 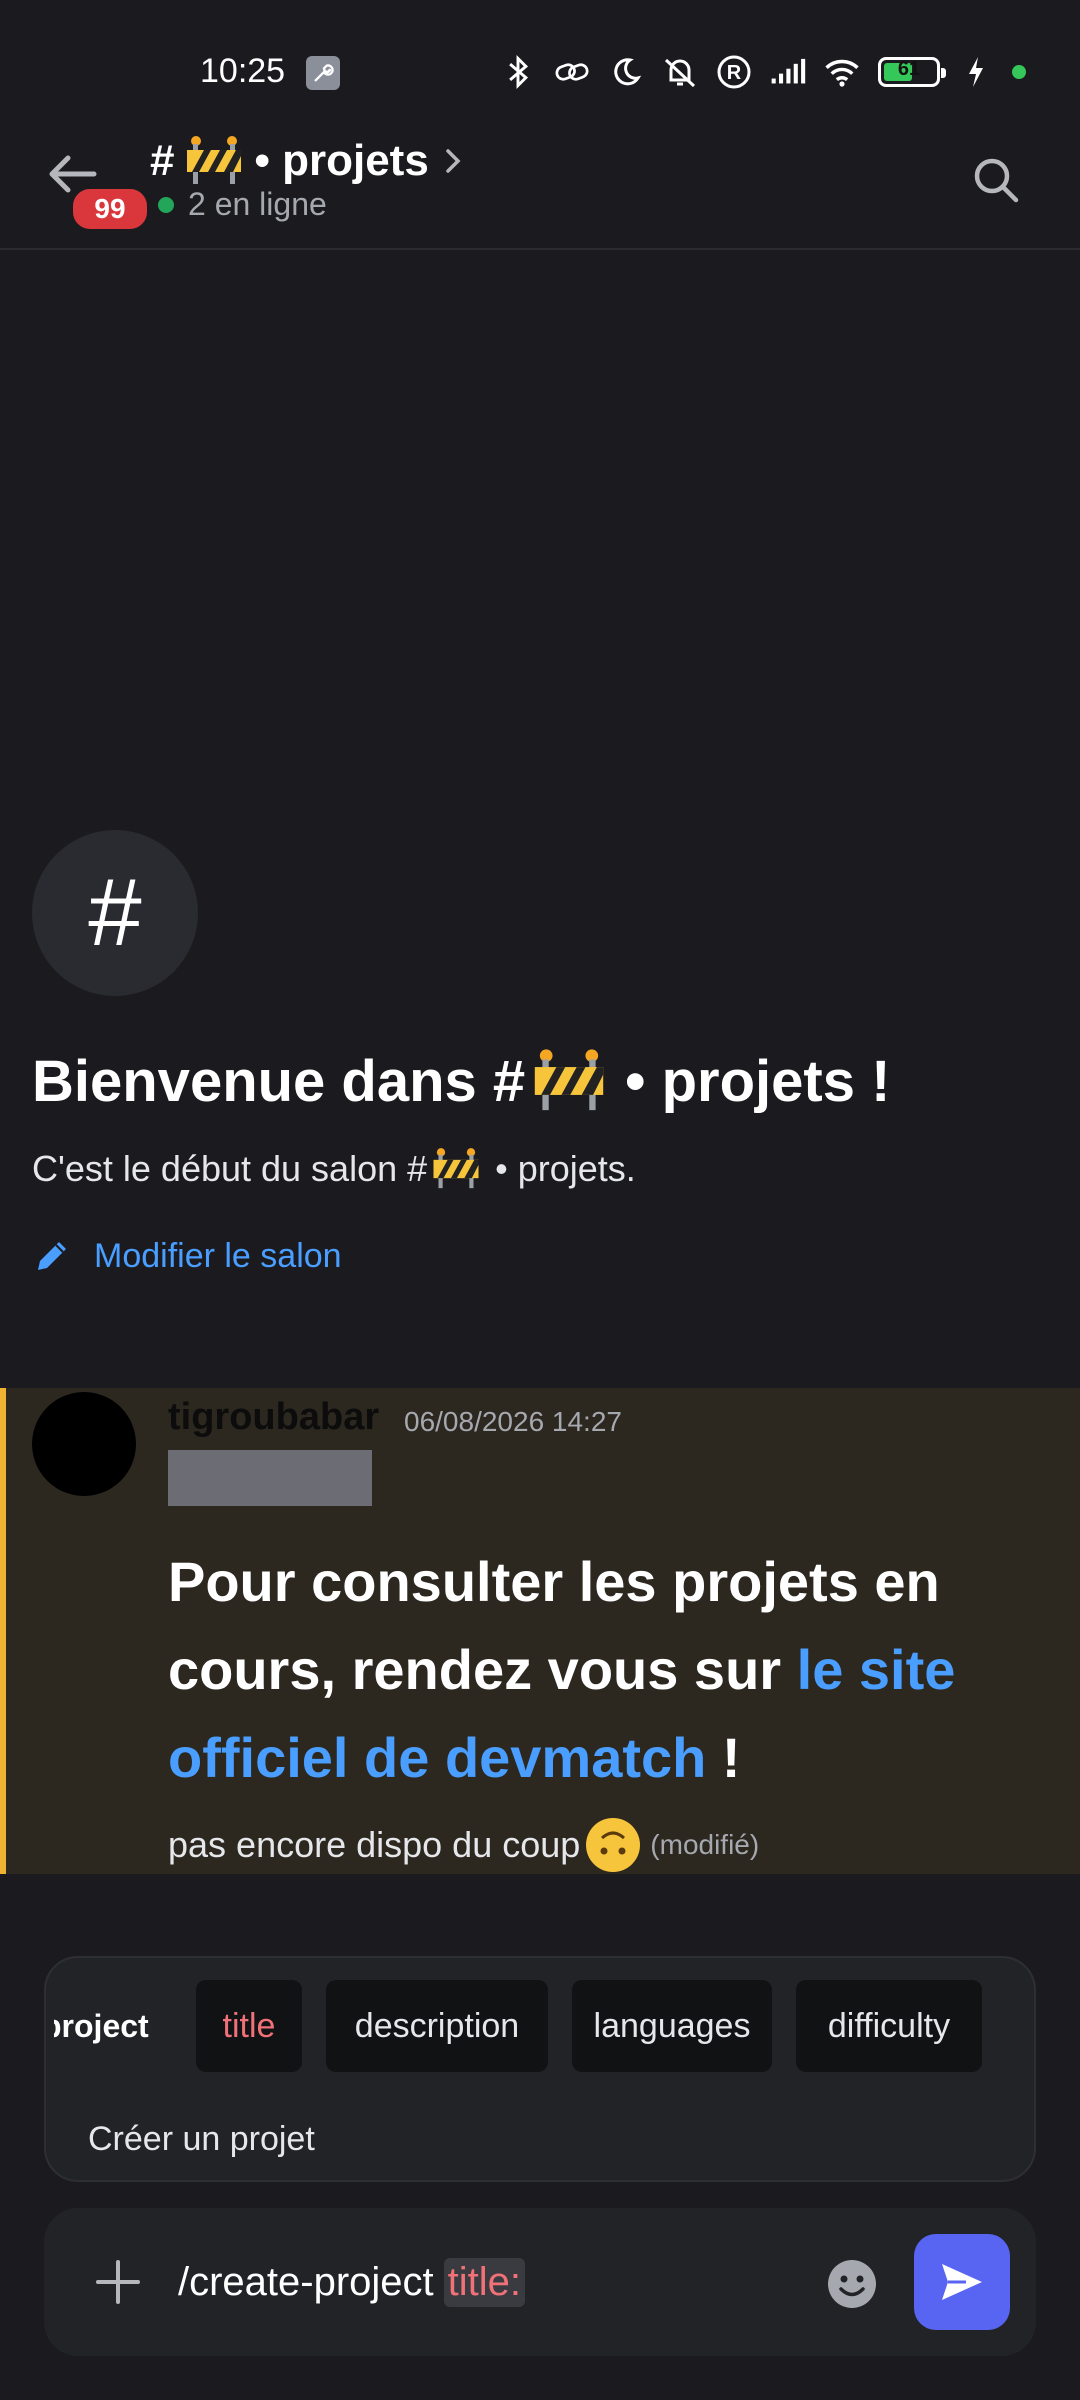 I want to click on plus-icon, so click(x=118, y=2282).